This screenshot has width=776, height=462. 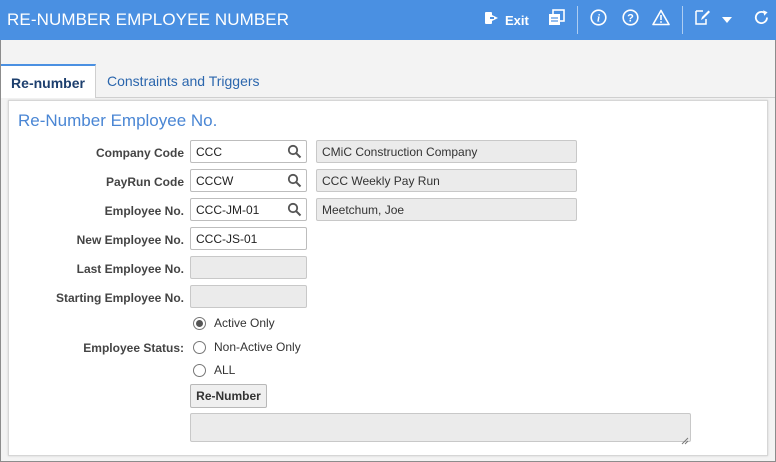 I want to click on chevron-down-icon, so click(x=727, y=20).